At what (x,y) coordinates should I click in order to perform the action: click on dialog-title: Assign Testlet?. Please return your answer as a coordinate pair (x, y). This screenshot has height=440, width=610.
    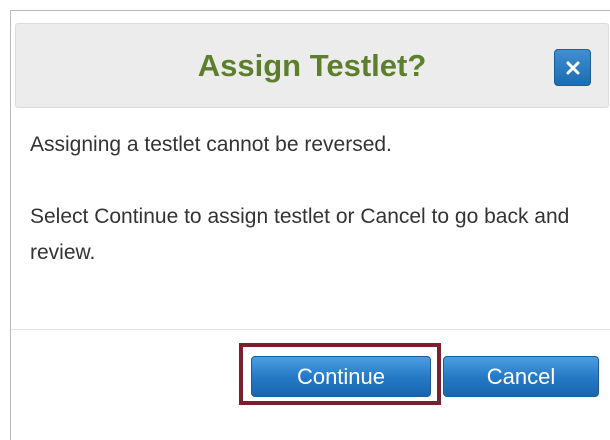
    Looking at the image, I should click on (312, 65).